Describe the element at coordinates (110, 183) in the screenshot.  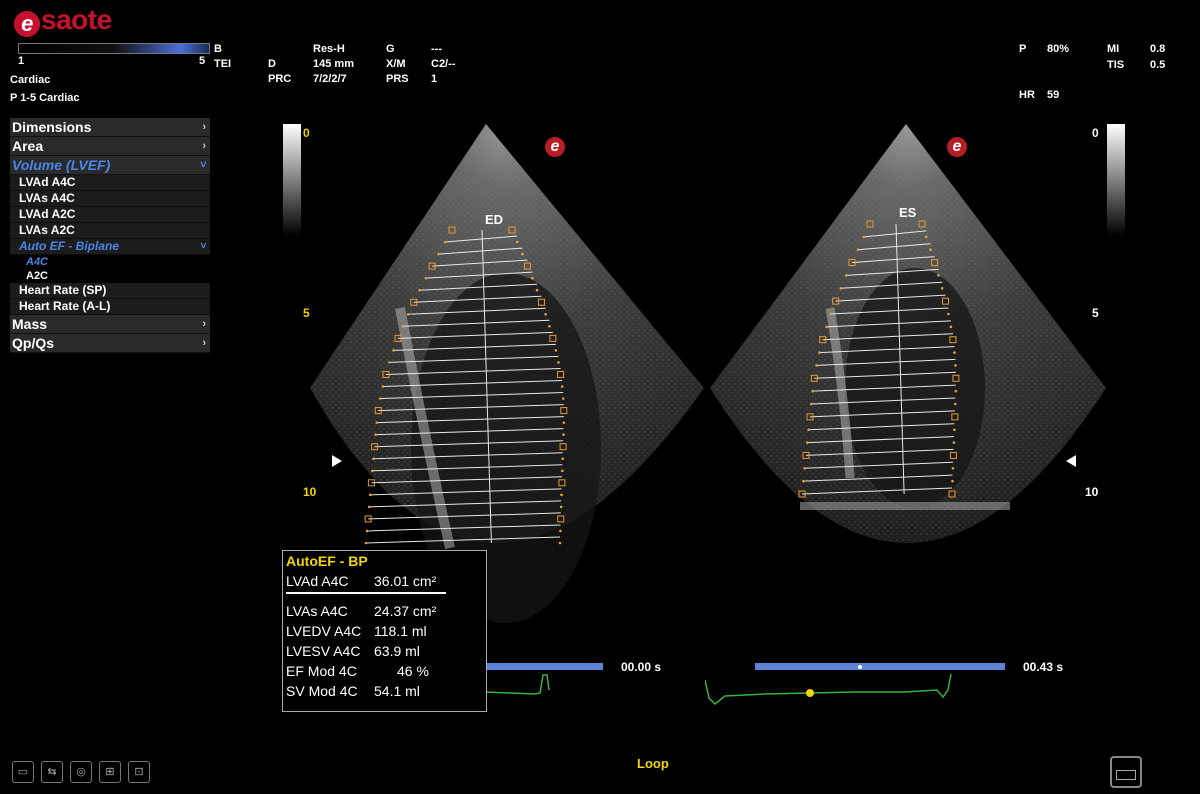
I see `menu-item-lvad-a4c: LVAd A4C` at that location.